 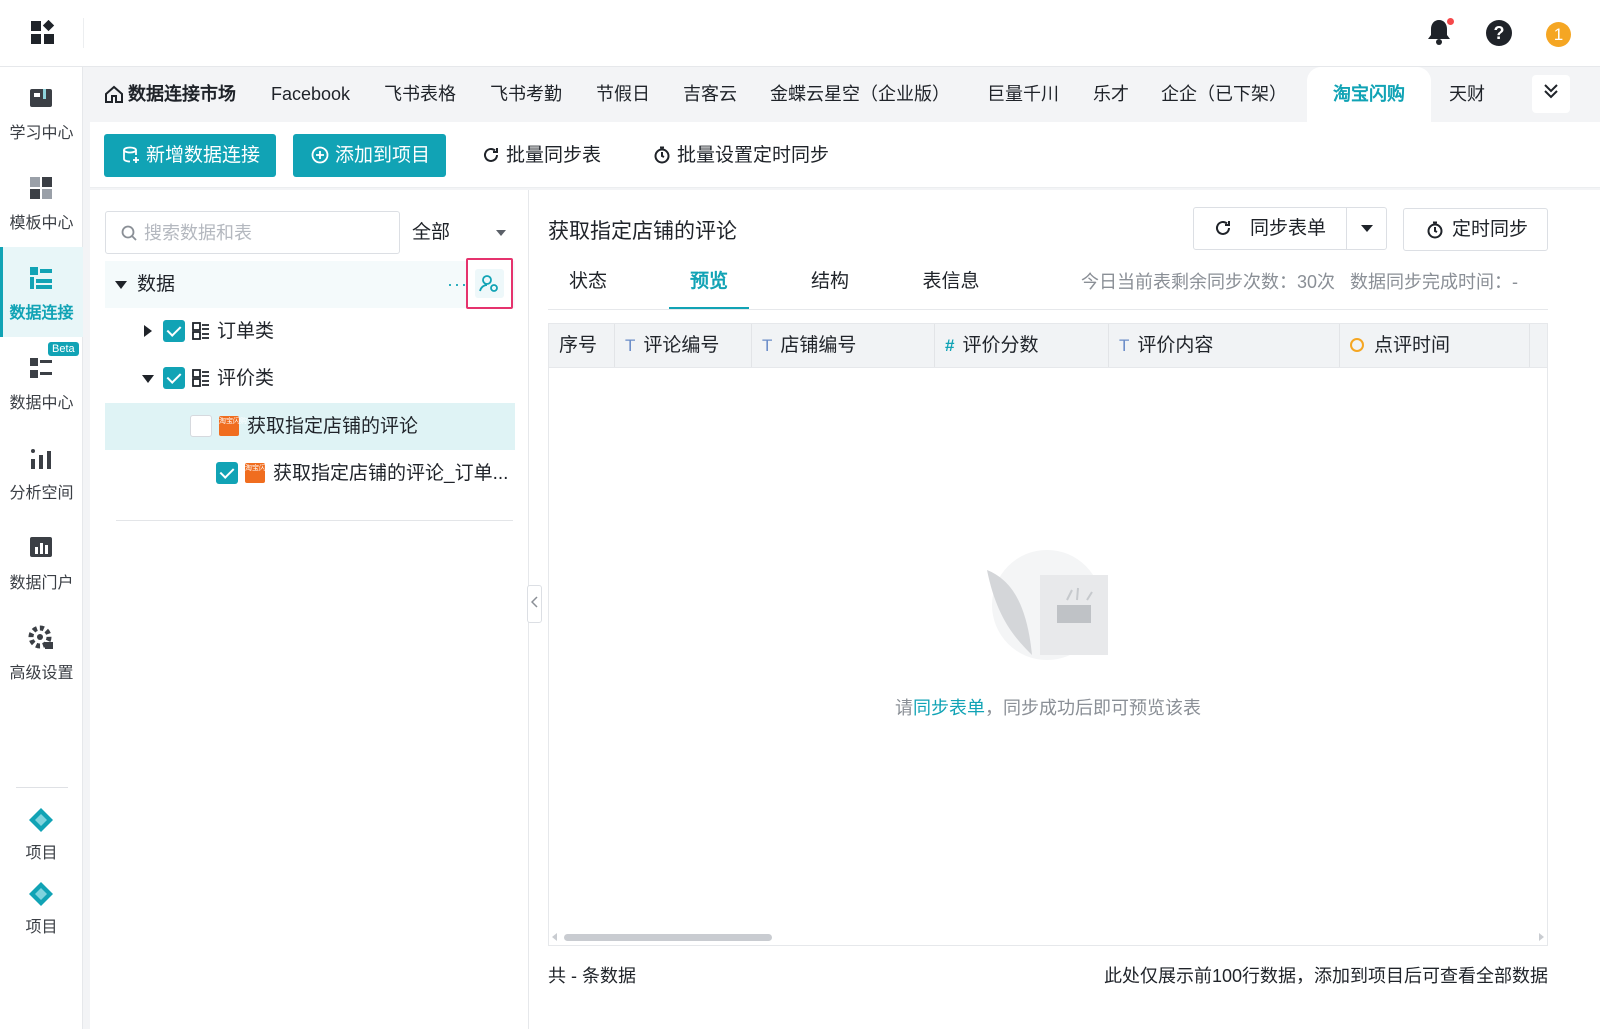 What do you see at coordinates (860, 94) in the screenshot?
I see `tab-kingdee: 金蝶云星空（企业版）` at bounding box center [860, 94].